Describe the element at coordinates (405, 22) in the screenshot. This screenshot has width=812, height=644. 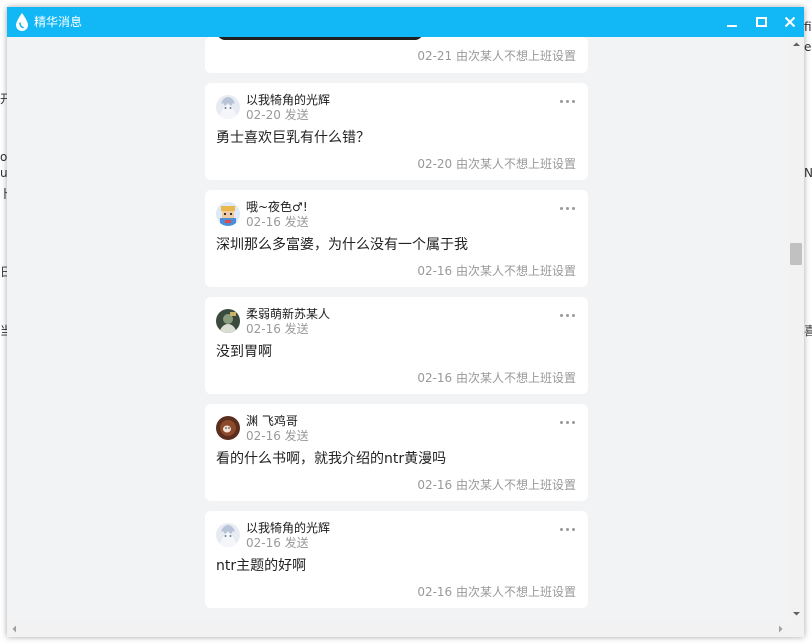
I see `title-bar: 精华消息` at that location.